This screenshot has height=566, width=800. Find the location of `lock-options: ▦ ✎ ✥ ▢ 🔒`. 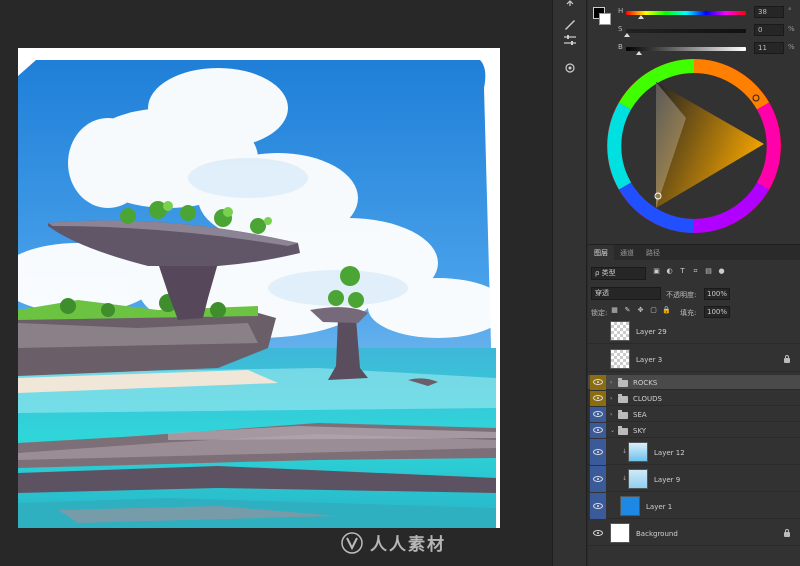

lock-options: ▦ ✎ ✥ ▢ 🔒 is located at coordinates (640, 310).